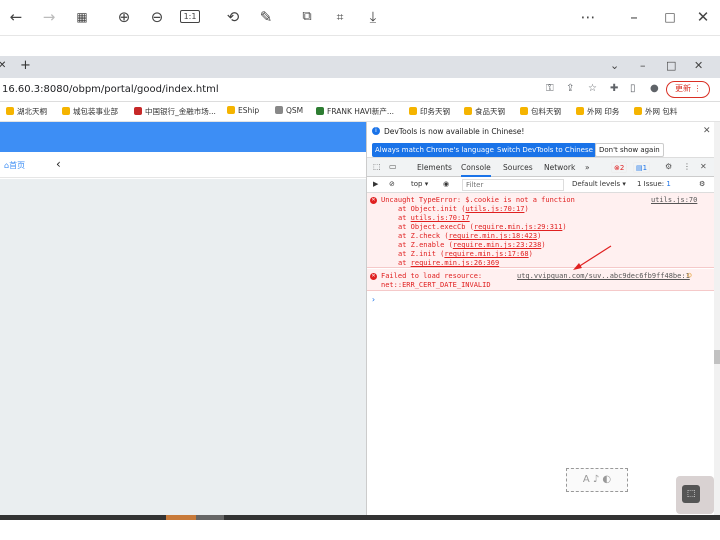  What do you see at coordinates (654, 88) in the screenshot?
I see `profile-icon: ●` at bounding box center [654, 88].